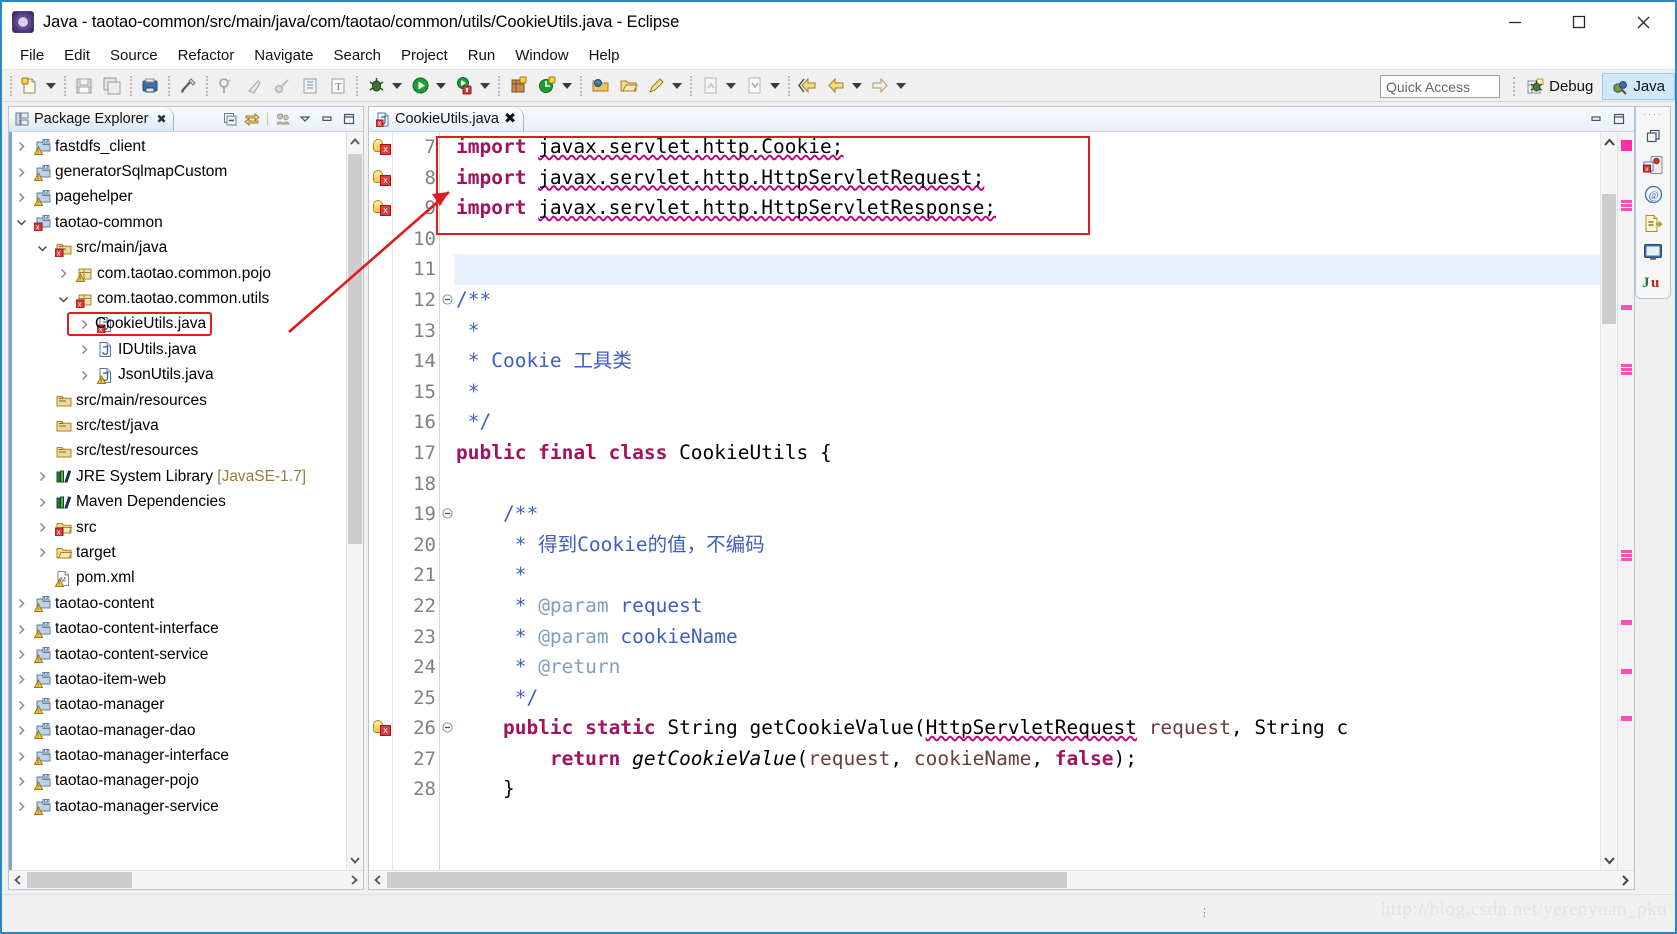  I want to click on history-dropdown-icon, so click(857, 86).